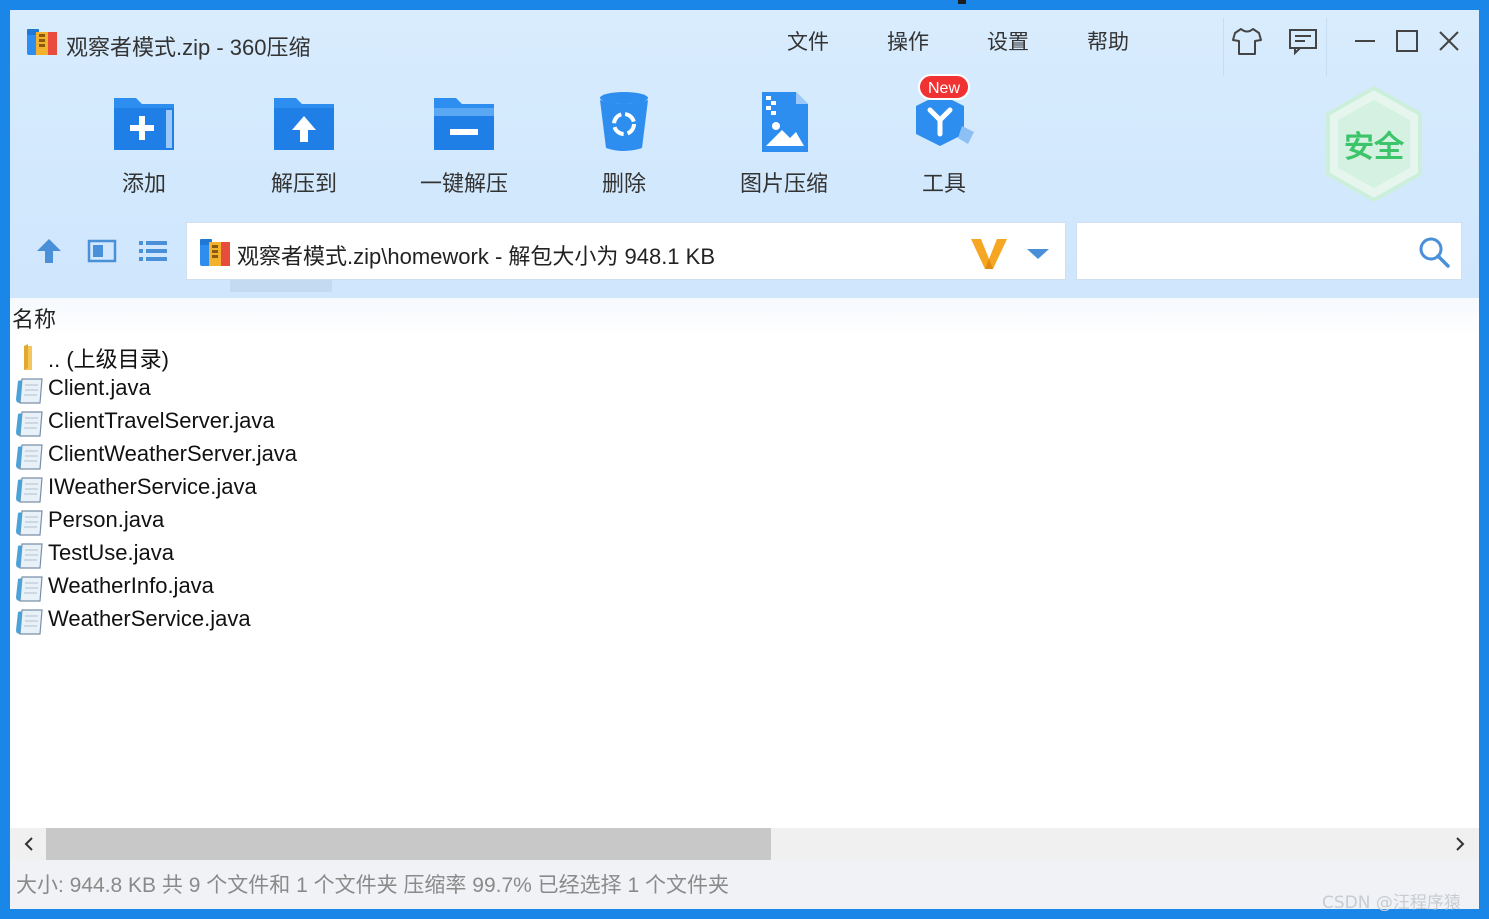 Image resolution: width=1489 pixels, height=919 pixels. Describe the element at coordinates (304, 124) in the screenshot. I see `extract-folder-icon` at that location.